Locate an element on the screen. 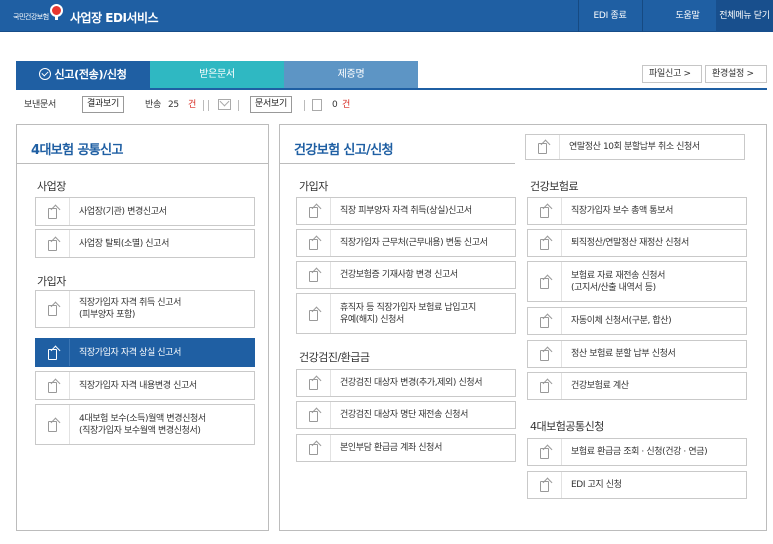  menu-item-workplace-change: 사업장(기관) 변경신고서 is located at coordinates (145, 211).